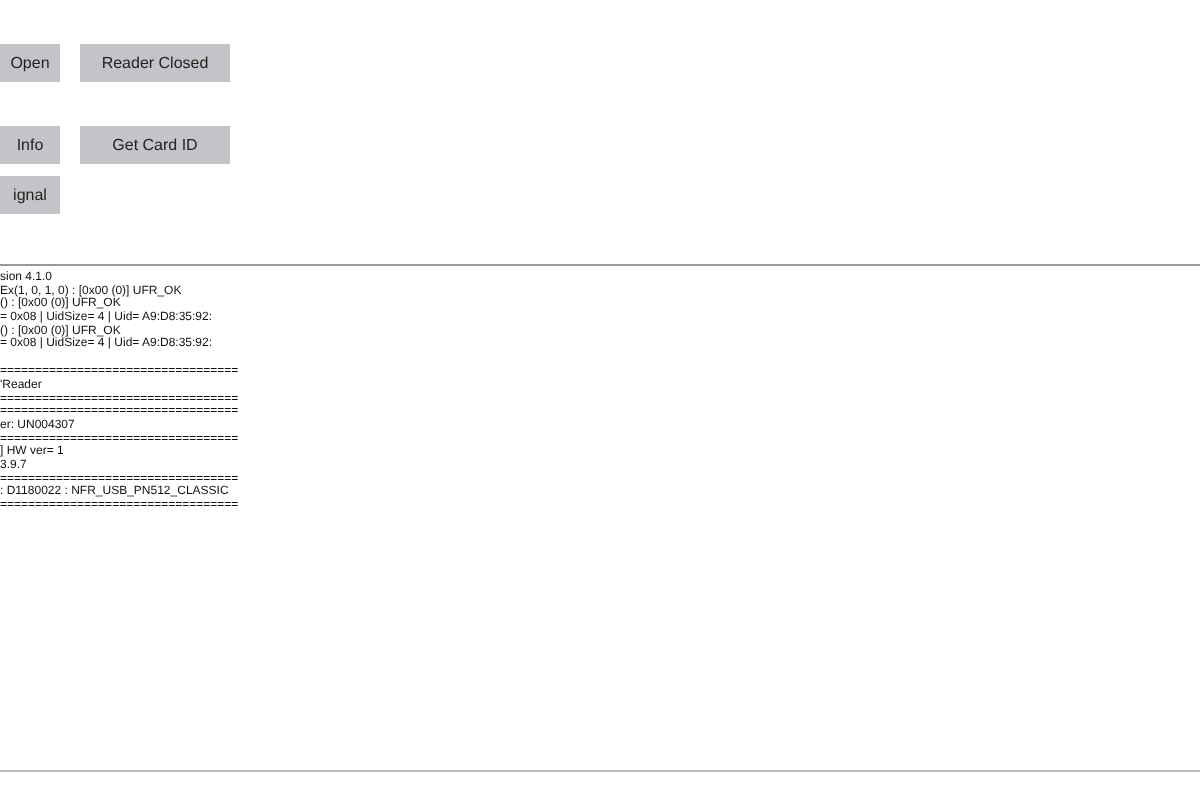 Image resolution: width=1200 pixels, height=800 pixels. Describe the element at coordinates (155, 145) in the screenshot. I see `action-button: Get Card ID` at that location.